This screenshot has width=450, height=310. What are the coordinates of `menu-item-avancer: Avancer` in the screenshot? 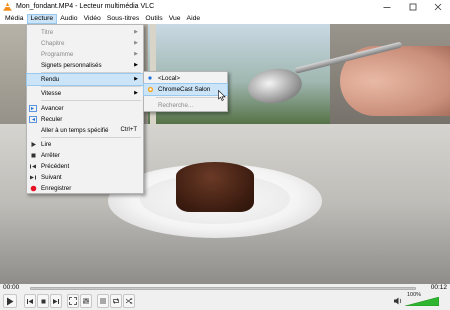 It's located at (85, 108).